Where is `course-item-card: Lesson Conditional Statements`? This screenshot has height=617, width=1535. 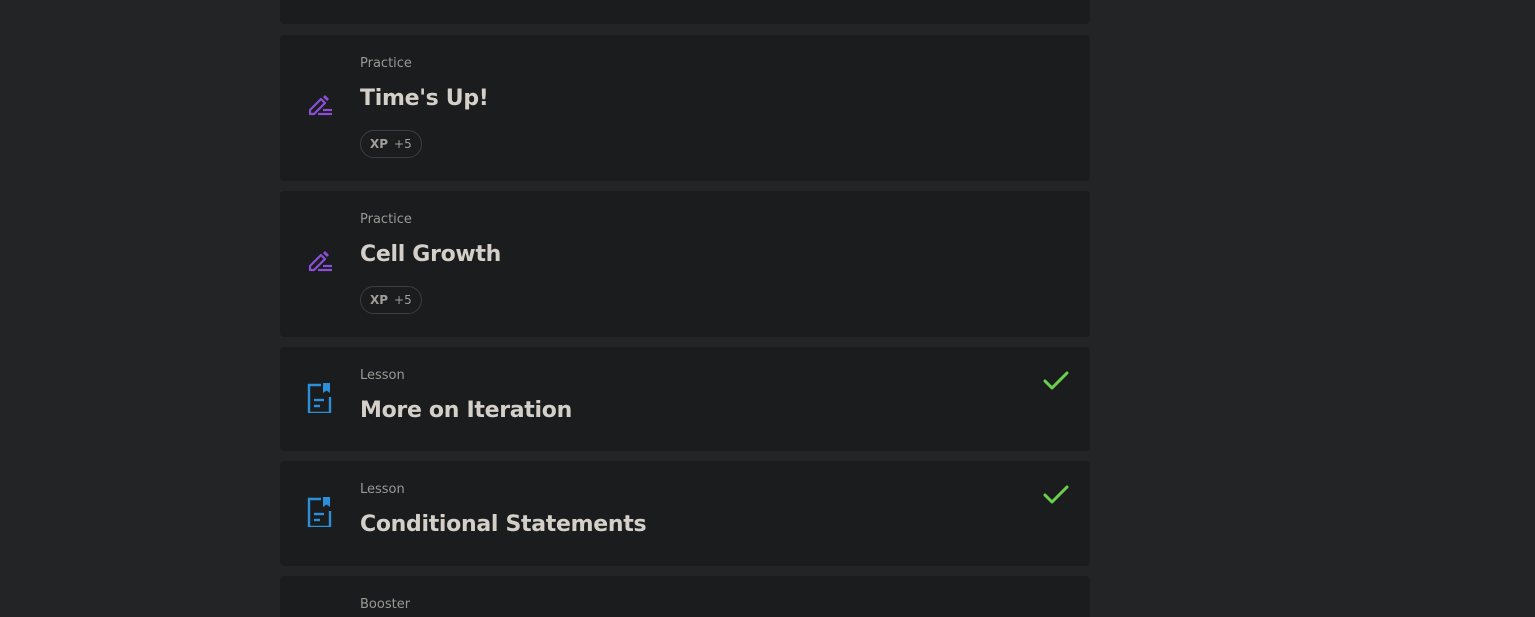 course-item-card: Lesson Conditional Statements is located at coordinates (685, 513).